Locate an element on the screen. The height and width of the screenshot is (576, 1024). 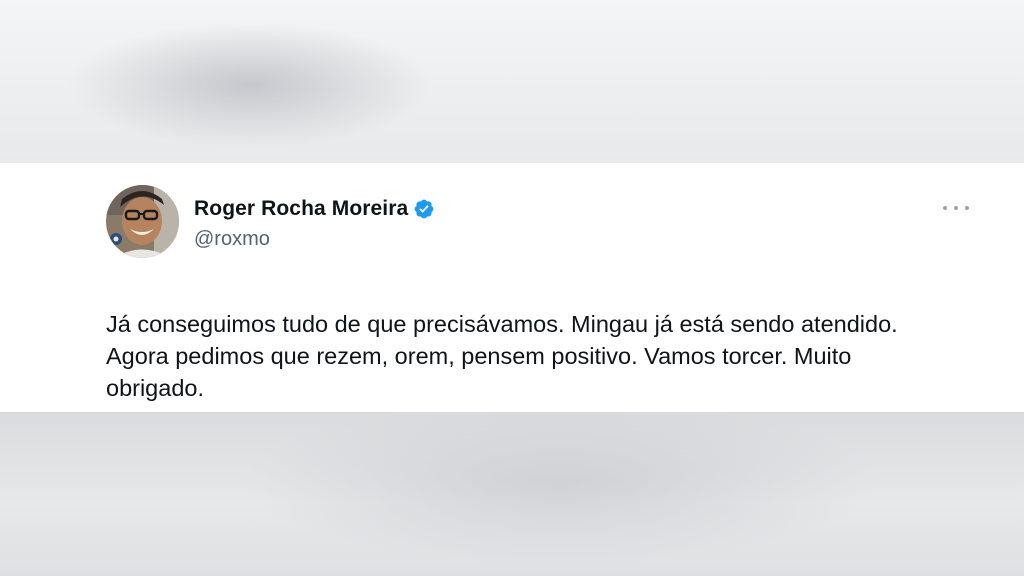
author-display-name: Roger Rocha Moreira is located at coordinates (301, 209).